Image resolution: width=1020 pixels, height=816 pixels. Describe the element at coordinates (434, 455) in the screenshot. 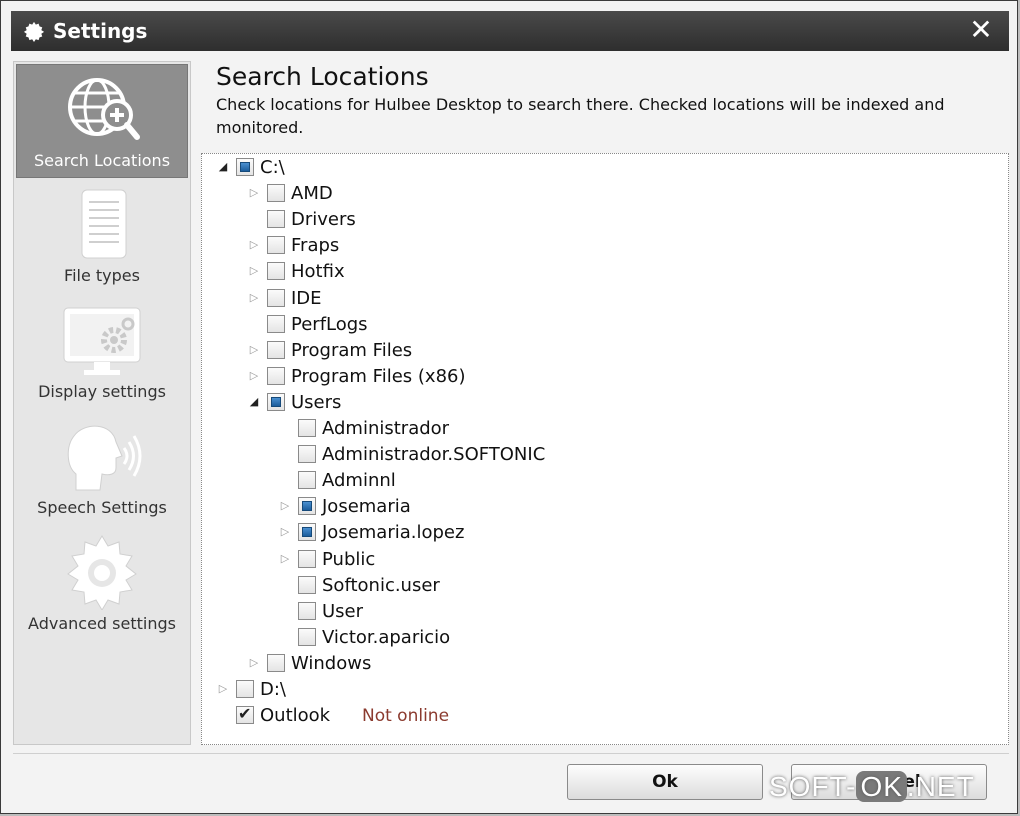

I see `tree-node-label: Administrador.SOFTONIC` at that location.